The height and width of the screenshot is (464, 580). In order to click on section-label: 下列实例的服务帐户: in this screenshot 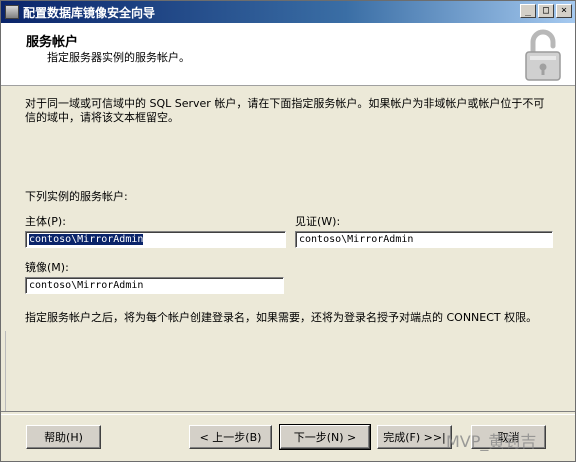, I will do `click(76, 196)`.